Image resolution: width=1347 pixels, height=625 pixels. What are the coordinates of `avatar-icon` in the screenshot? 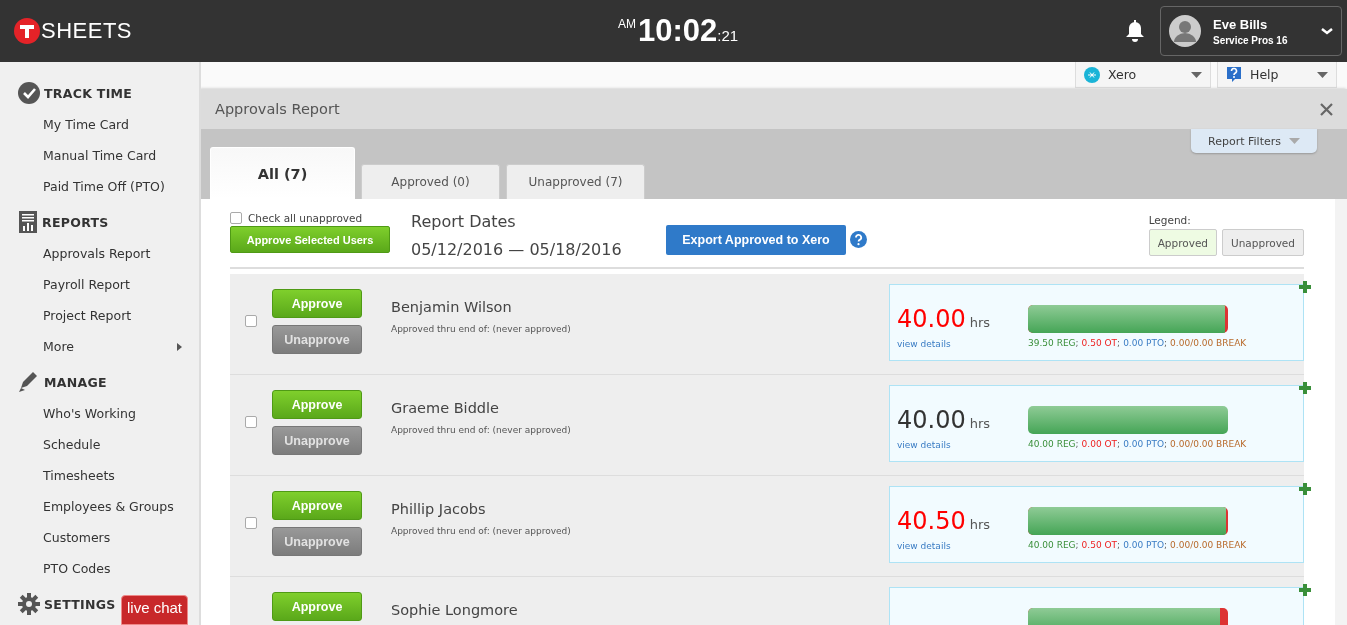 It's located at (1185, 31).